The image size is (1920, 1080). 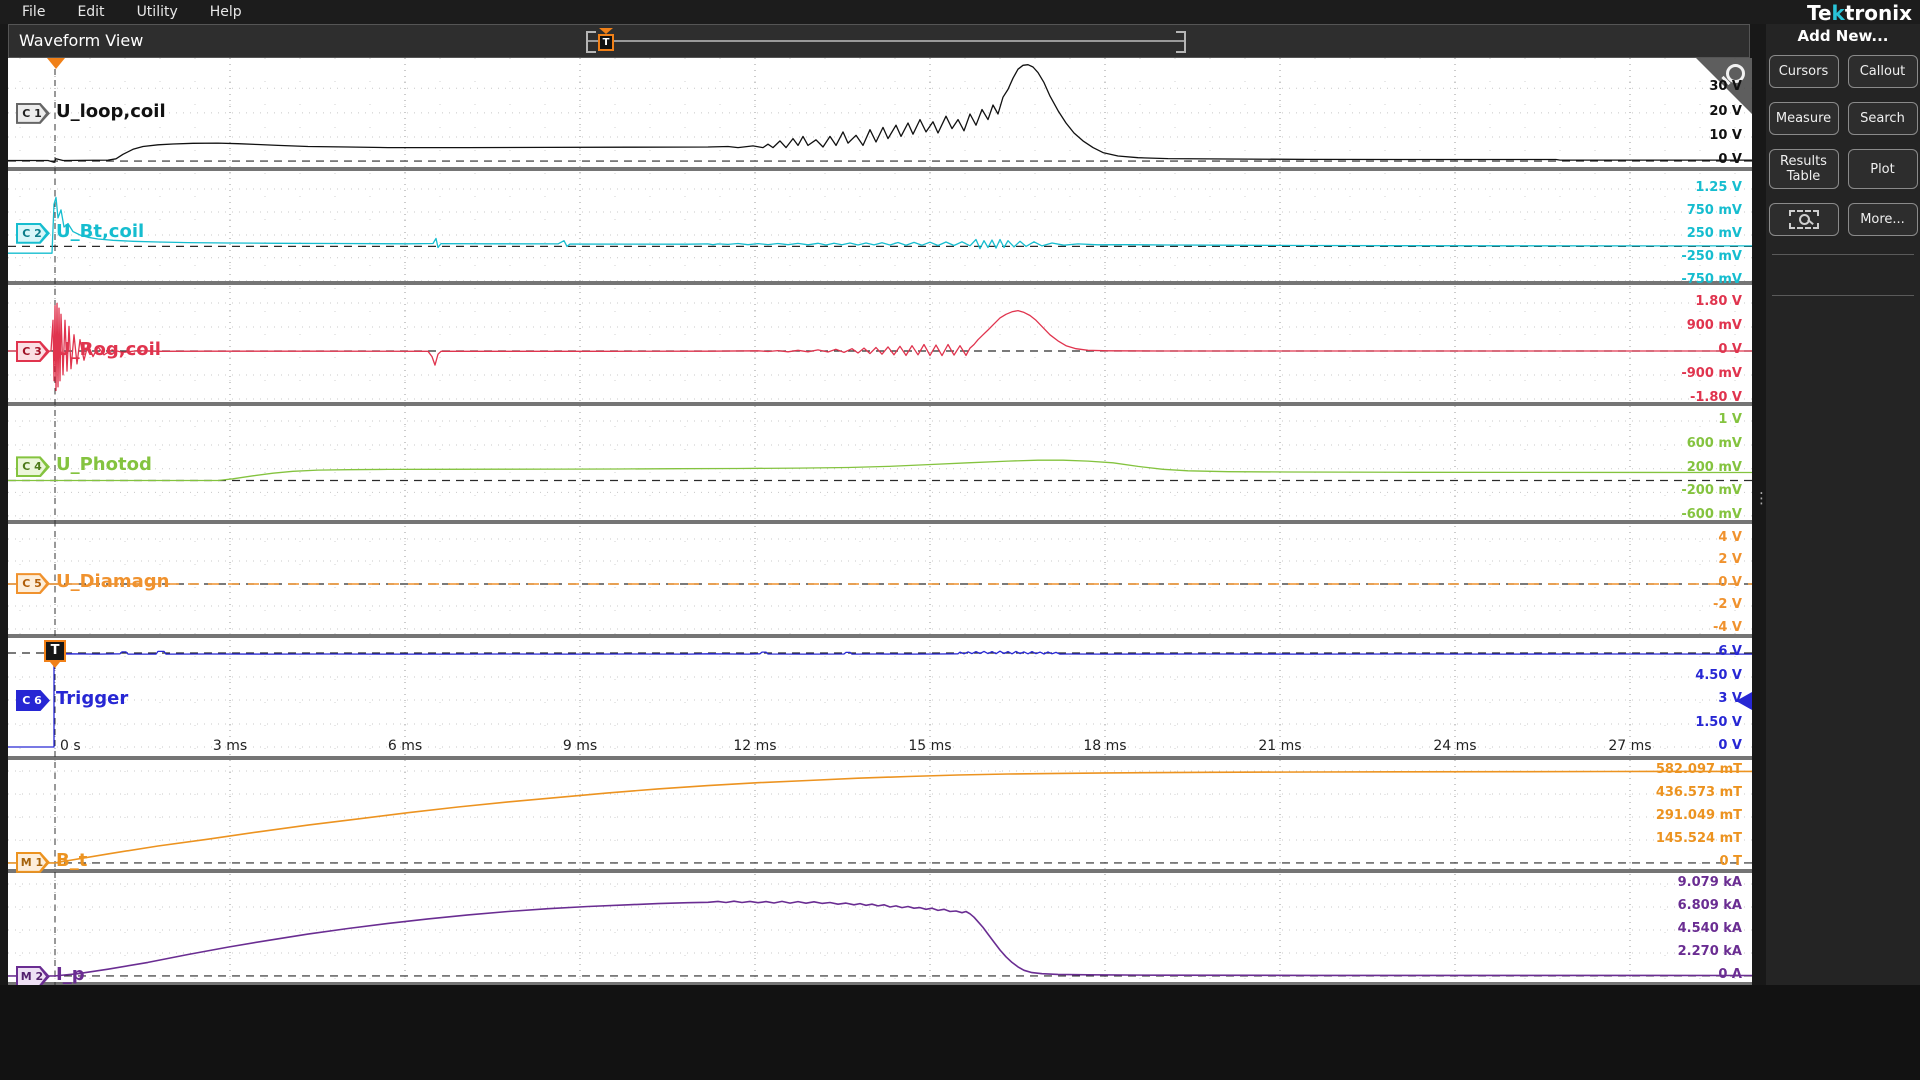 I want to click on sidebar-button-measure: Measure, so click(x=1803, y=118).